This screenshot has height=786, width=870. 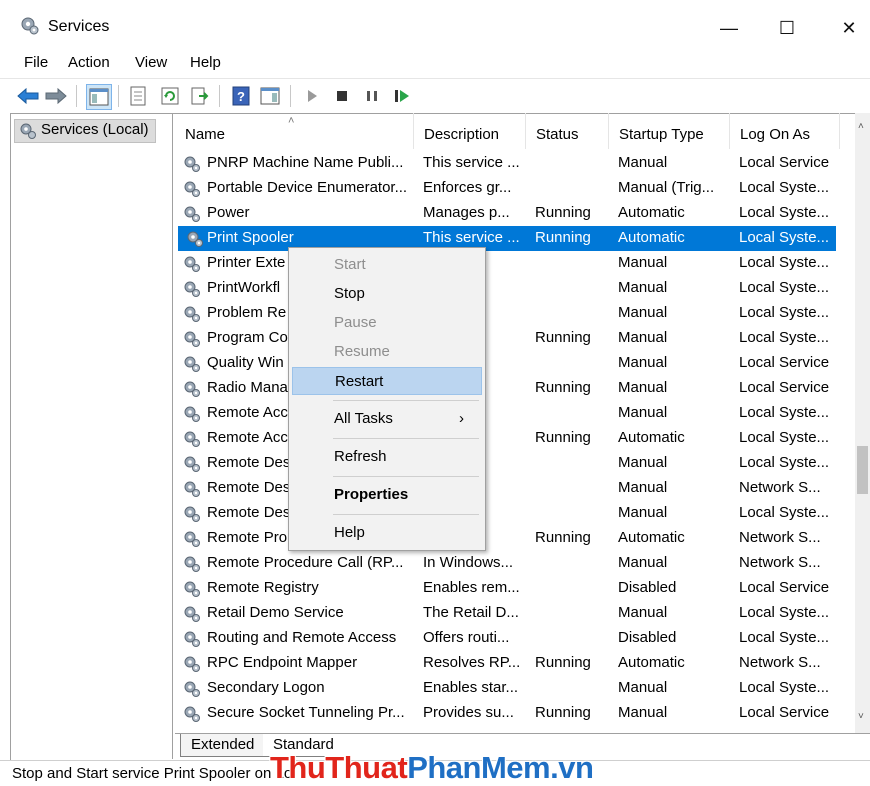 What do you see at coordinates (349, 293) in the screenshot?
I see `menu-item-label: Stop` at bounding box center [349, 293].